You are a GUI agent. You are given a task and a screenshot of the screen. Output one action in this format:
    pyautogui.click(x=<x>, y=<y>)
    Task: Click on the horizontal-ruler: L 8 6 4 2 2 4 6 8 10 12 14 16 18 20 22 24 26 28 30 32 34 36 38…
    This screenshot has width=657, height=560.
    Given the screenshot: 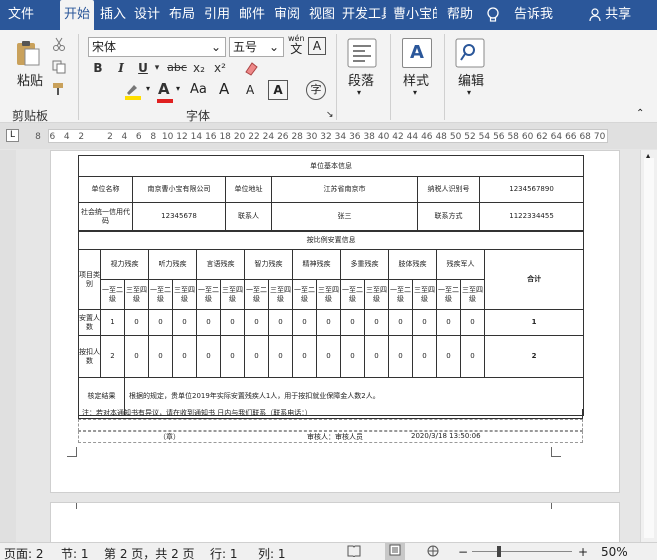 What is the action you would take?
    pyautogui.click(x=328, y=136)
    